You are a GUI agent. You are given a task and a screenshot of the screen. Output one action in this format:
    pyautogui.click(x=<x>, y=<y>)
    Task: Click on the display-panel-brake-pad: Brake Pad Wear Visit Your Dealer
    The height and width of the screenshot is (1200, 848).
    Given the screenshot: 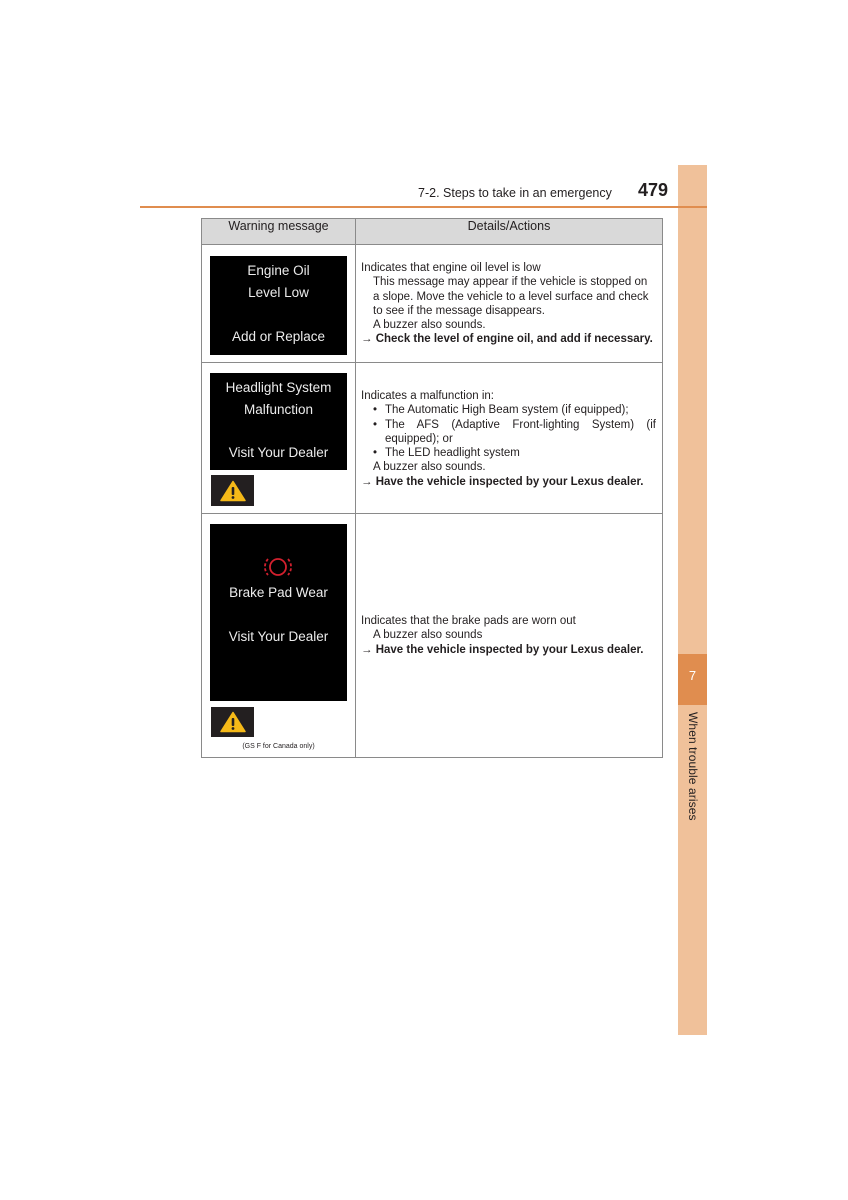 What is the action you would take?
    pyautogui.click(x=278, y=612)
    